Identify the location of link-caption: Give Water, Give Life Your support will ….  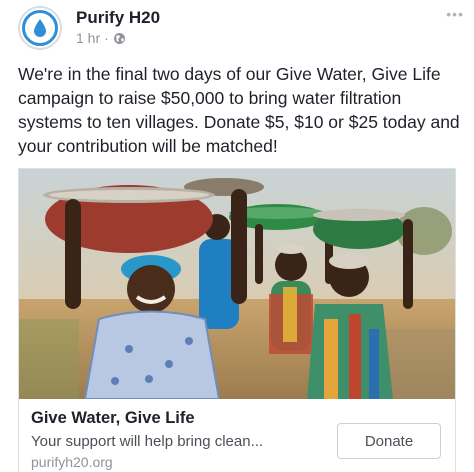
(237, 435).